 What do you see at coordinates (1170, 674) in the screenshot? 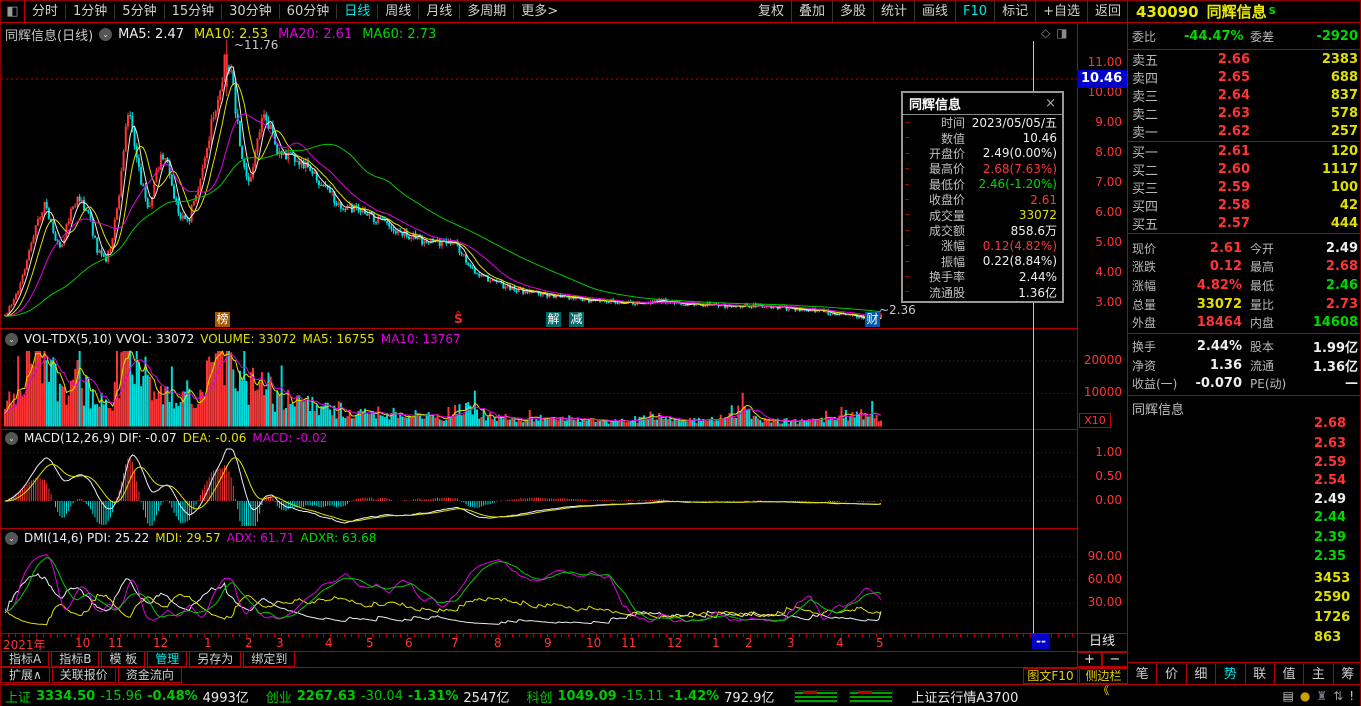
I see `quote-tab: 价` at bounding box center [1170, 674].